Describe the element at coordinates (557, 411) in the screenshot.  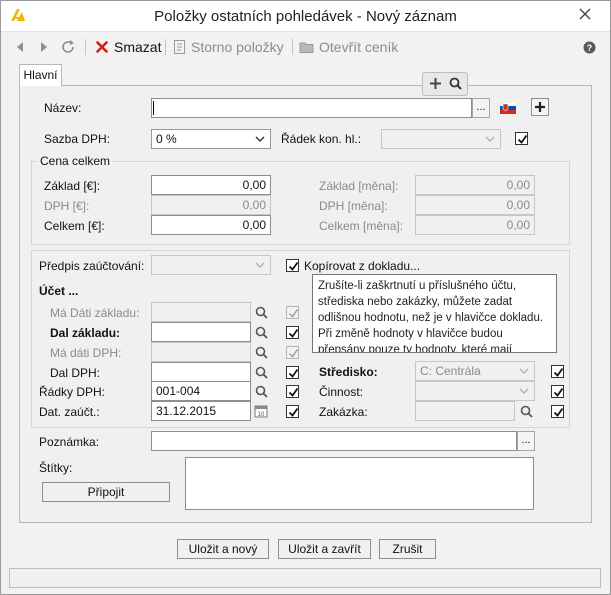
I see `zakazka-checkbox` at that location.